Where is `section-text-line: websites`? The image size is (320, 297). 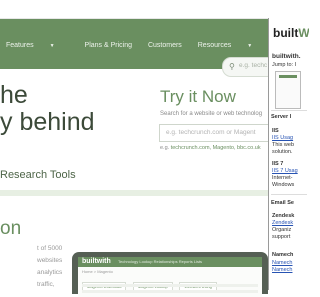
section-text-line: websites is located at coordinates (50, 260).